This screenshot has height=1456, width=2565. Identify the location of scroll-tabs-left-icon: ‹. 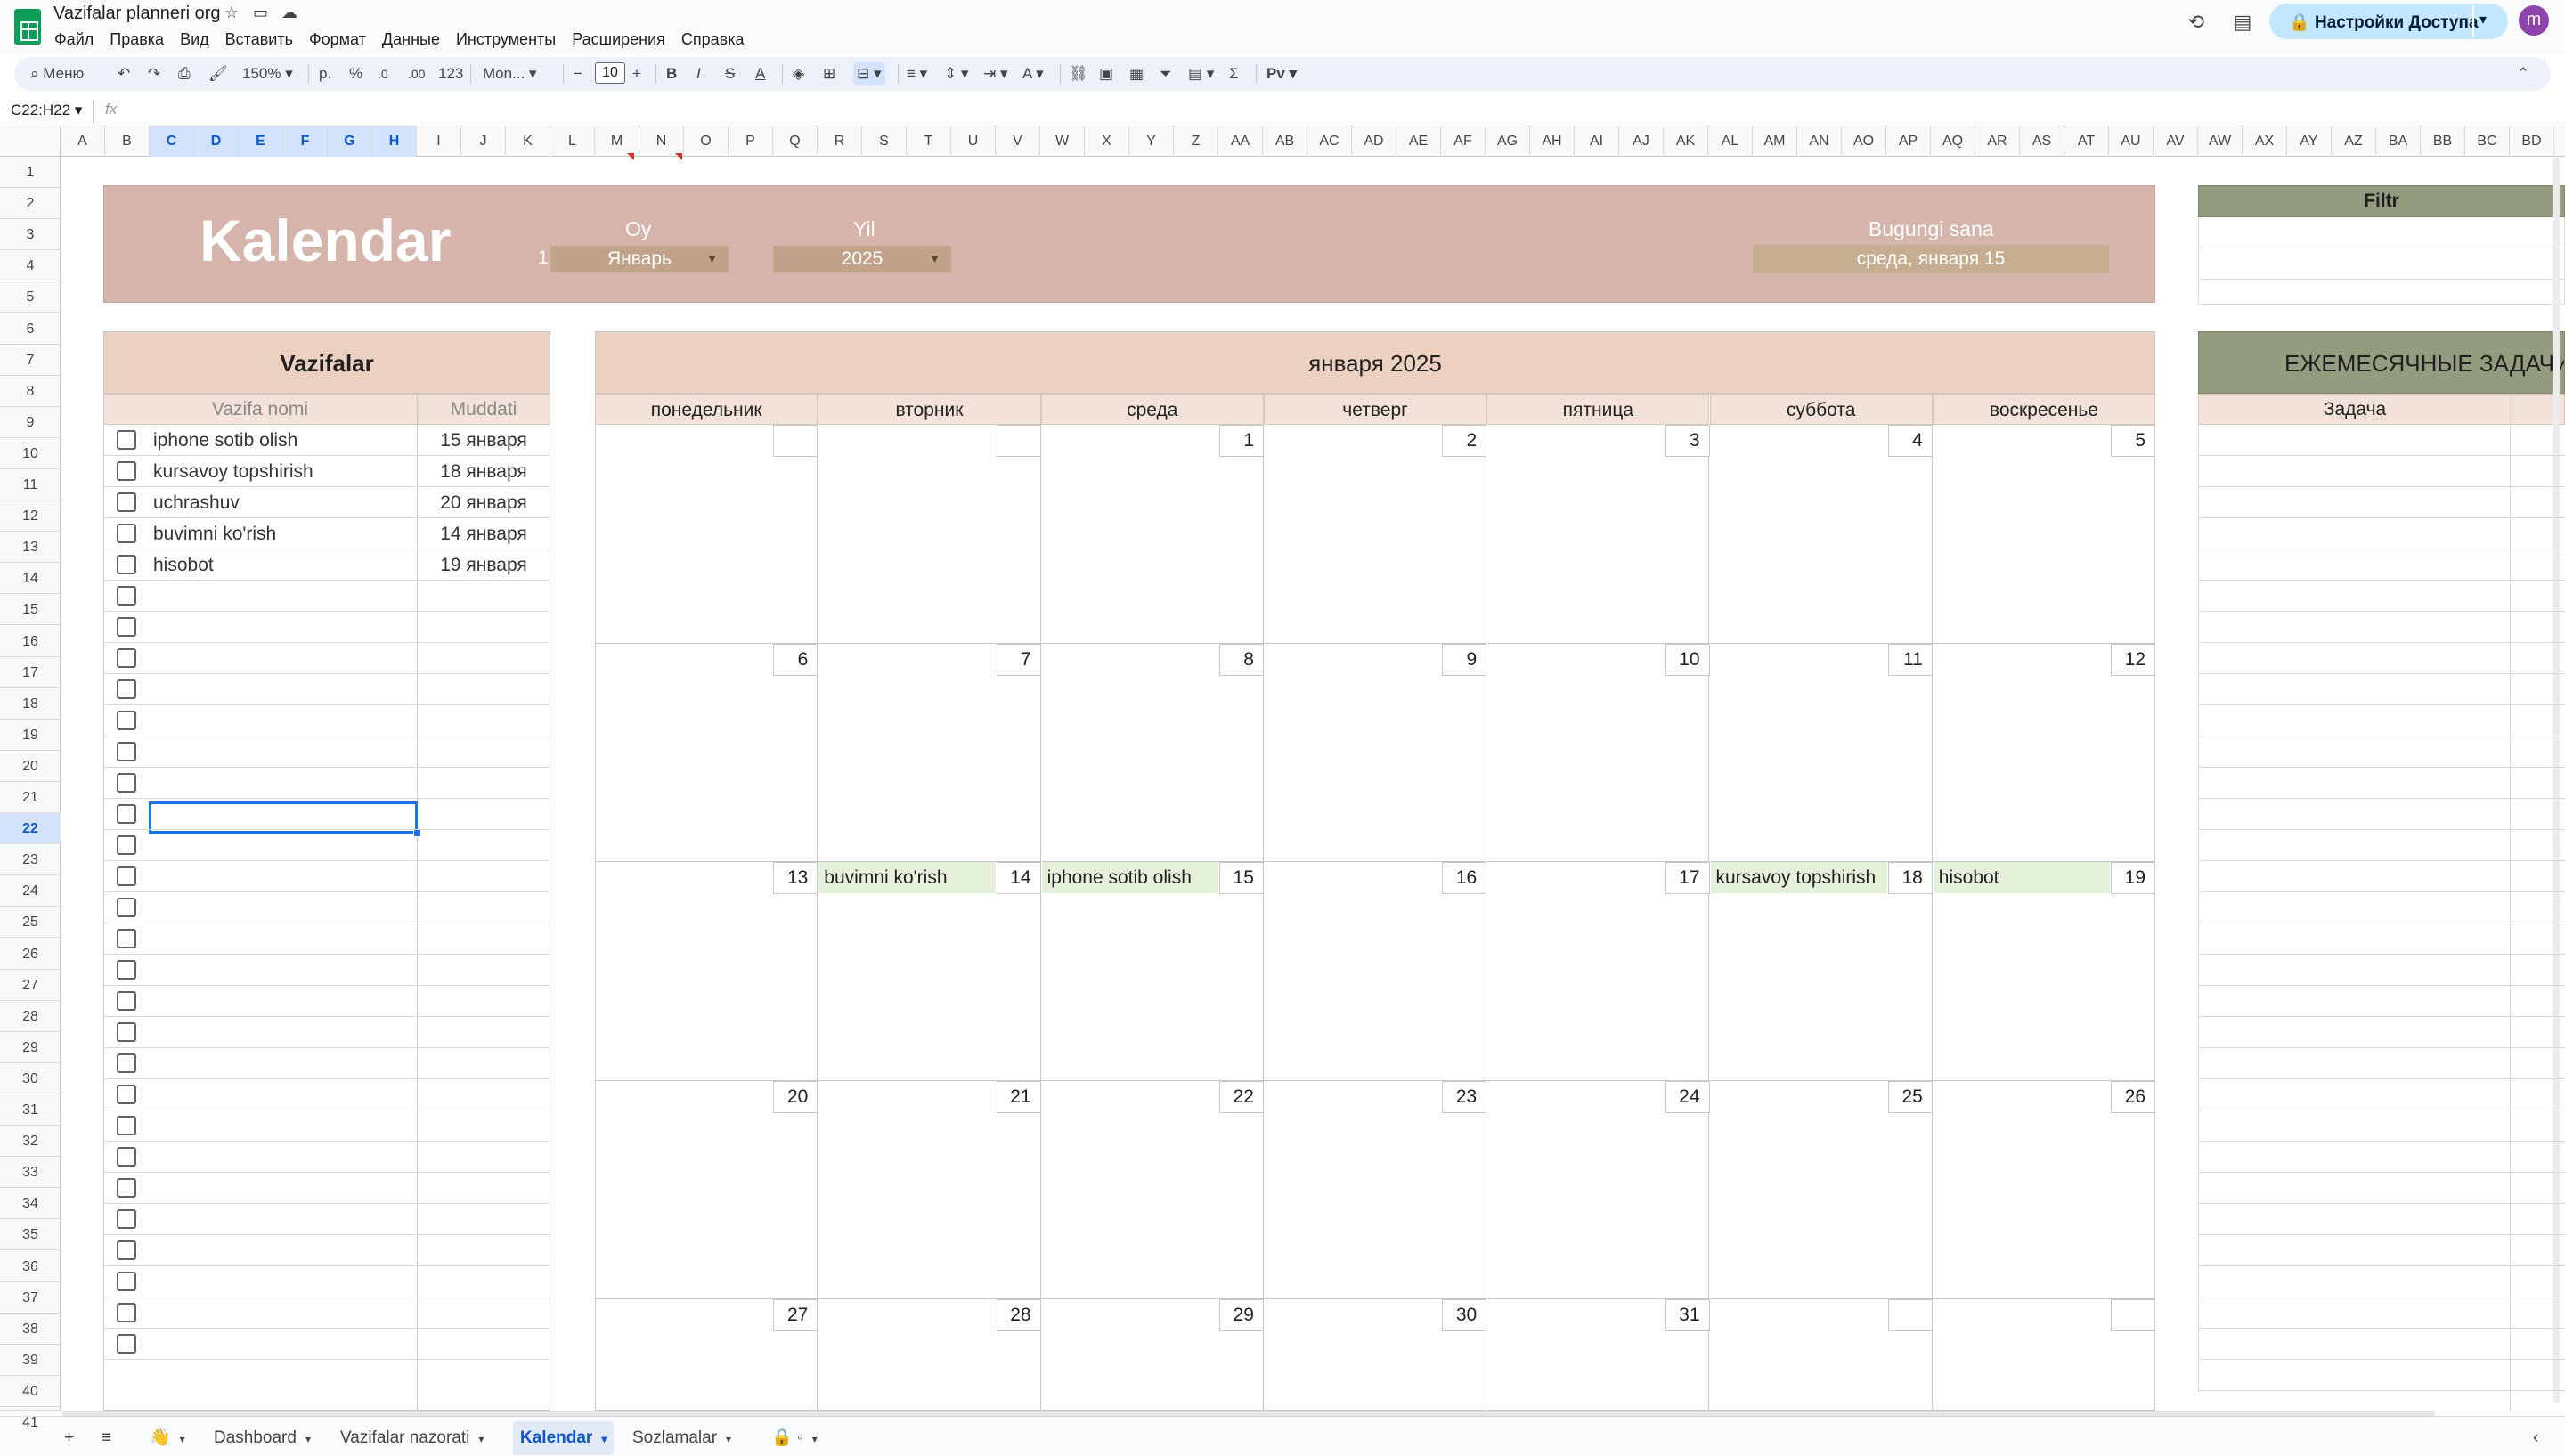
(2535, 1438).